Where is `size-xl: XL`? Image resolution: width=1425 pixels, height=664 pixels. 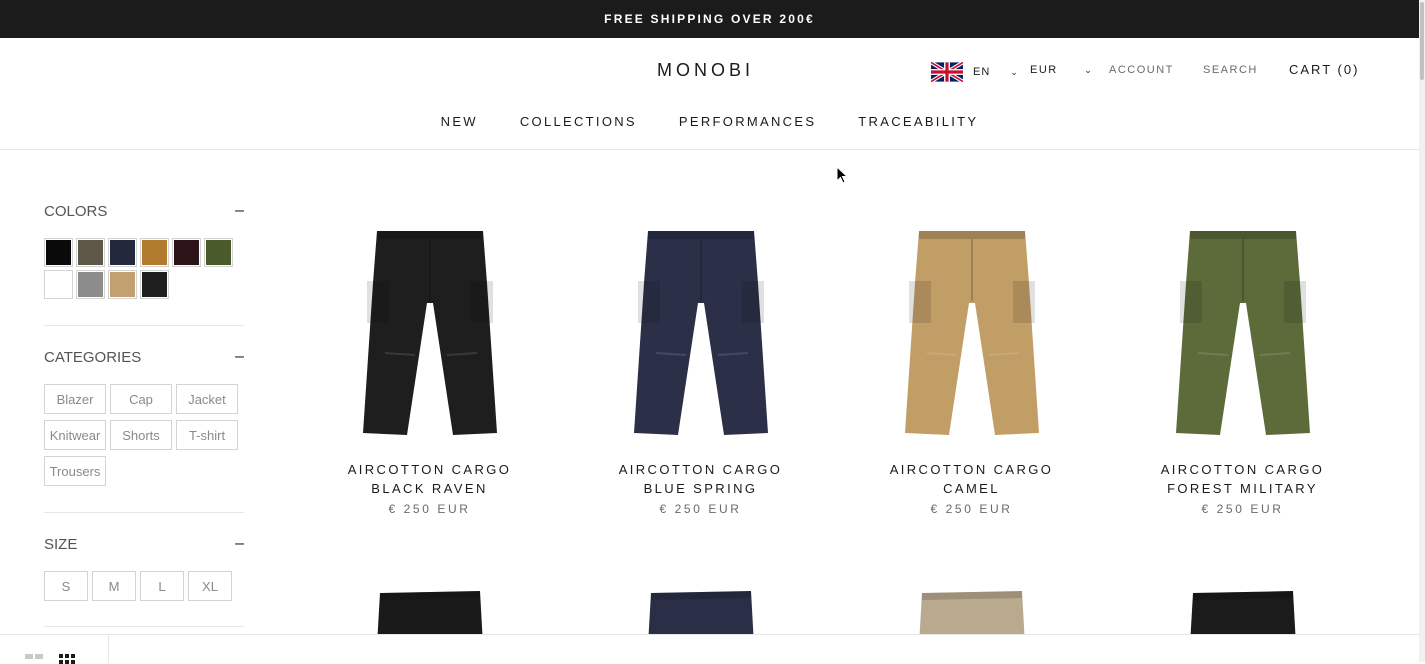 size-xl: XL is located at coordinates (210, 586).